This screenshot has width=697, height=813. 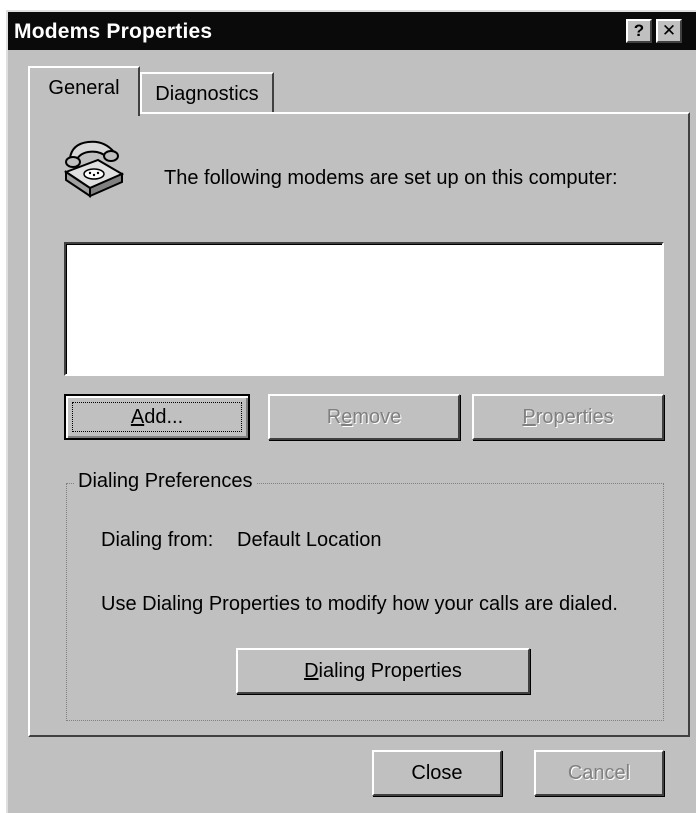 I want to click on close-icon: ✕, so click(x=669, y=31).